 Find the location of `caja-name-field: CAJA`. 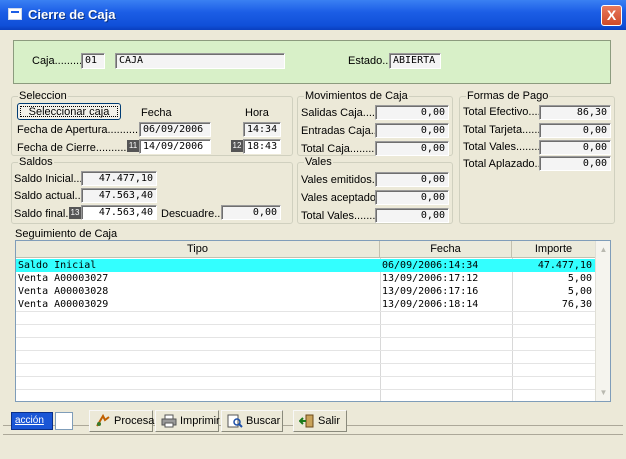

caja-name-field: CAJA is located at coordinates (200, 61).